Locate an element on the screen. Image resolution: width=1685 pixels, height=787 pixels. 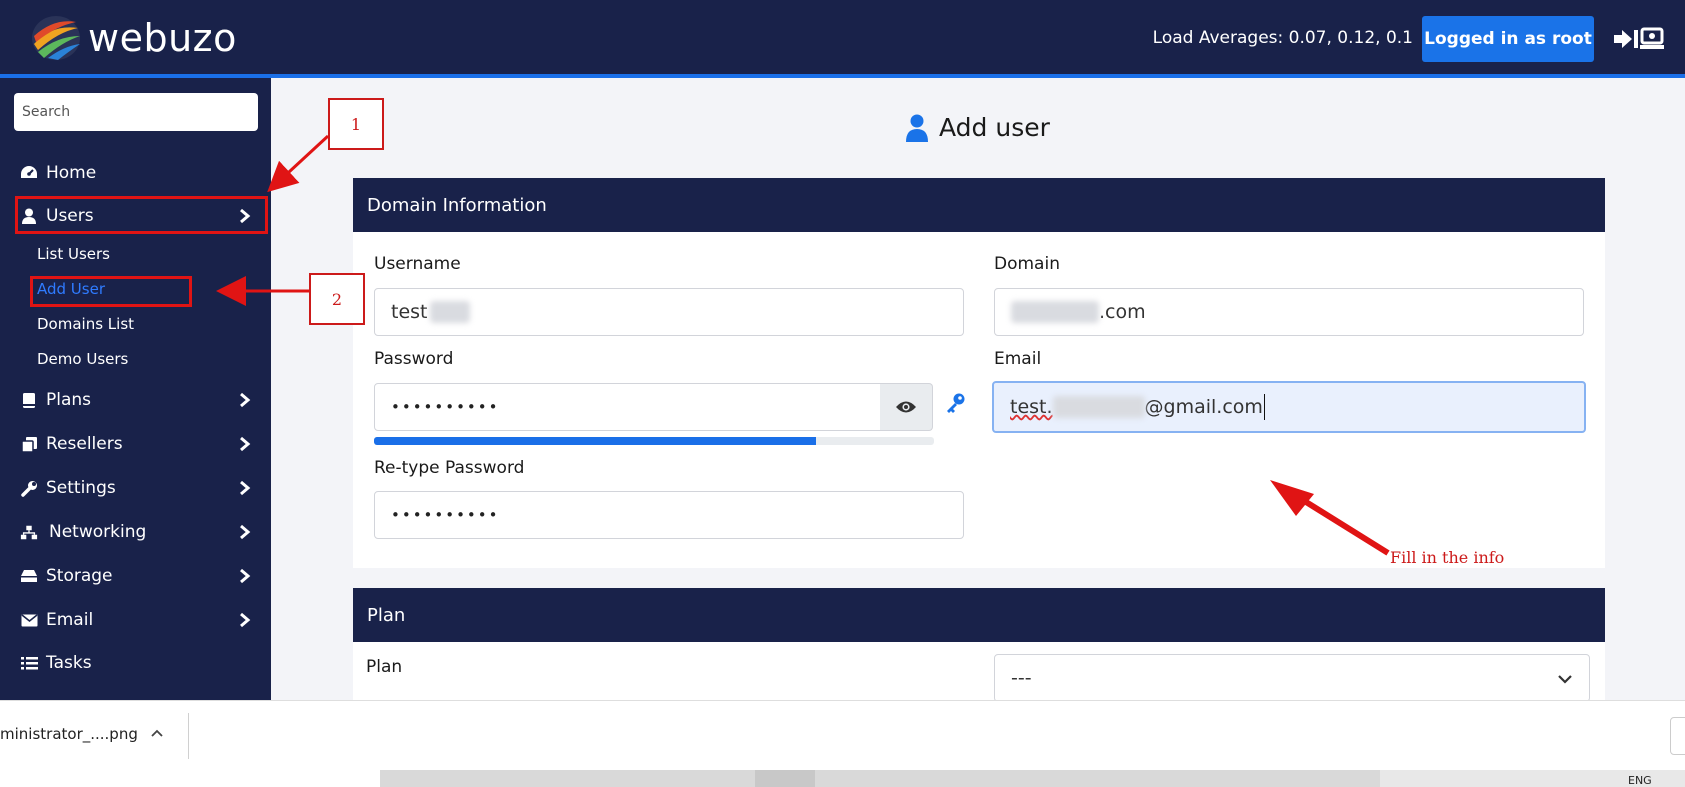
taskbar-apps is located at coordinates (880, 778).